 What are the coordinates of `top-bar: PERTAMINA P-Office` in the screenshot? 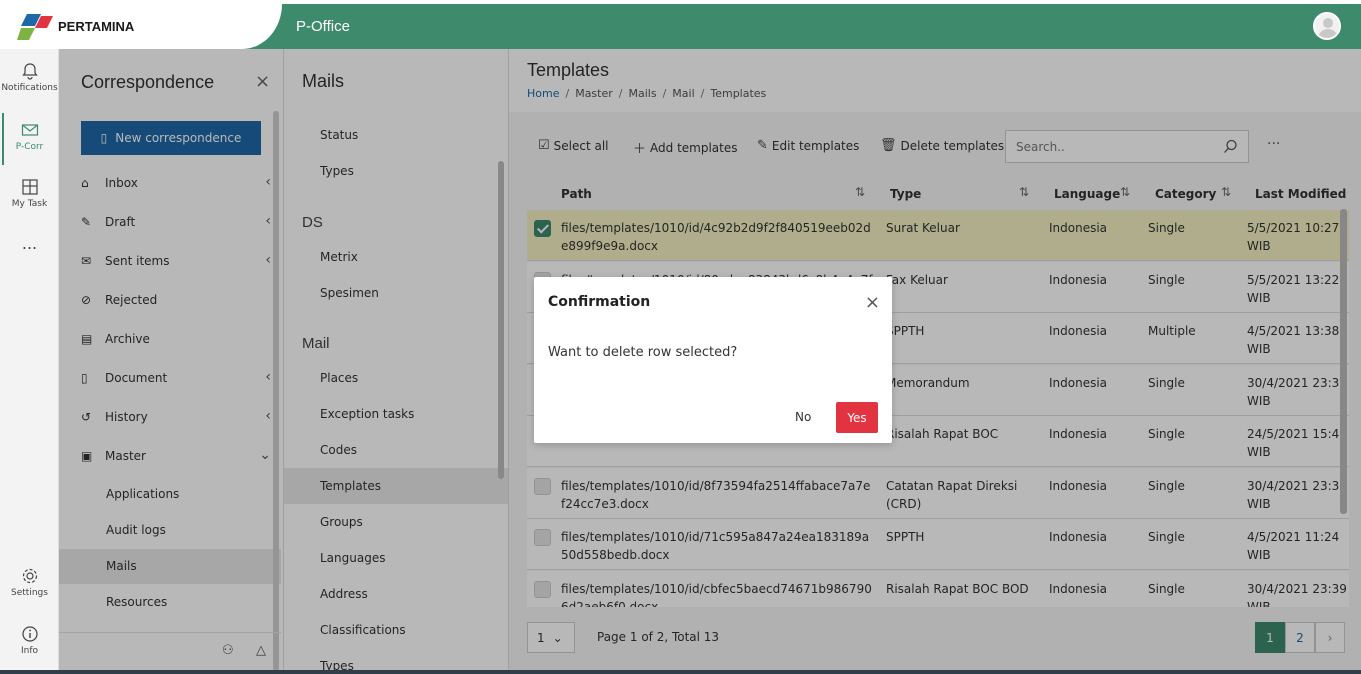 It's located at (680, 26).